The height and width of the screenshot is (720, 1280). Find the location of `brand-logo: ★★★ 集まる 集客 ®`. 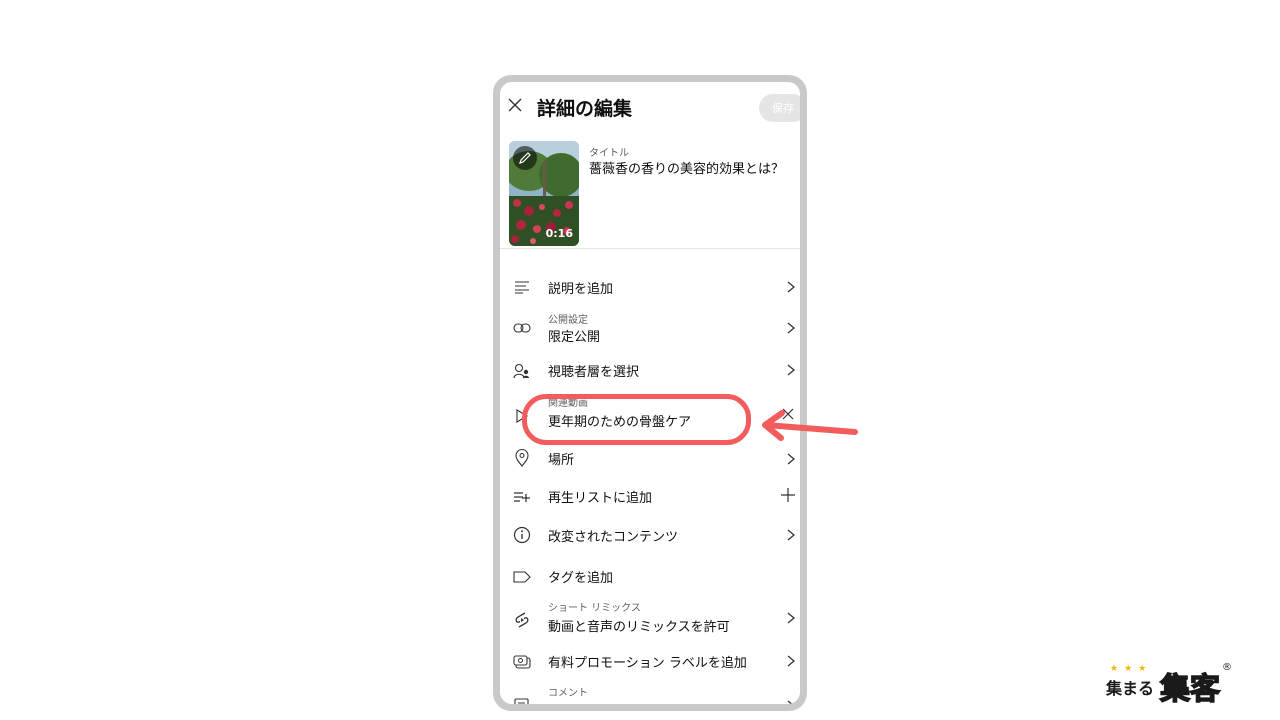

brand-logo: ★★★ 集まる 集客 ® is located at coordinates (1169, 685).